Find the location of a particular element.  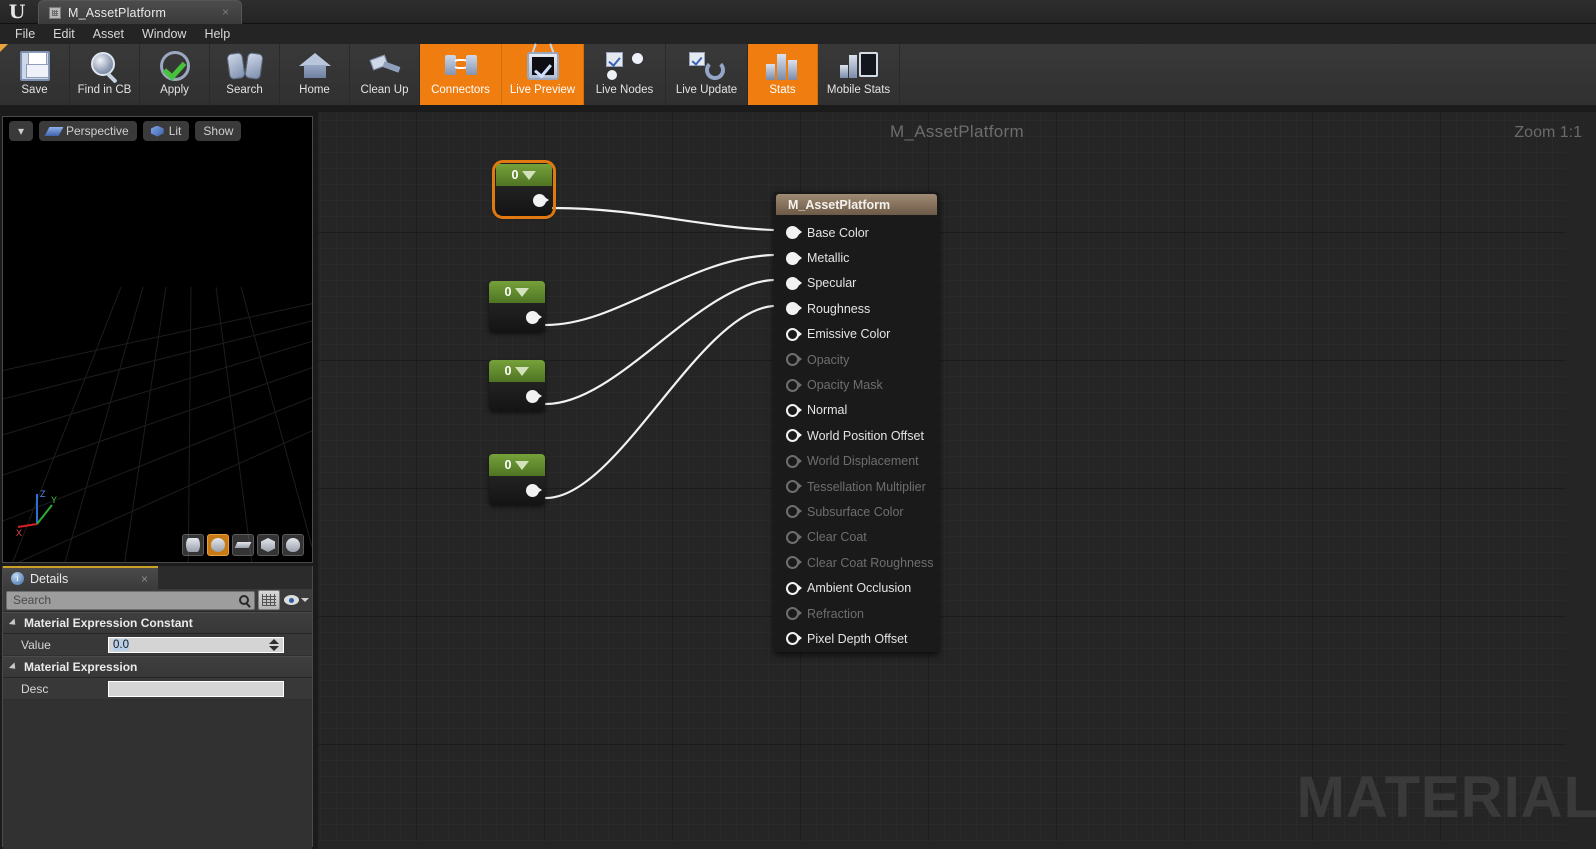

pin-row-pixel-depth-offset: Pixel Depth Offset is located at coordinates (856, 638).